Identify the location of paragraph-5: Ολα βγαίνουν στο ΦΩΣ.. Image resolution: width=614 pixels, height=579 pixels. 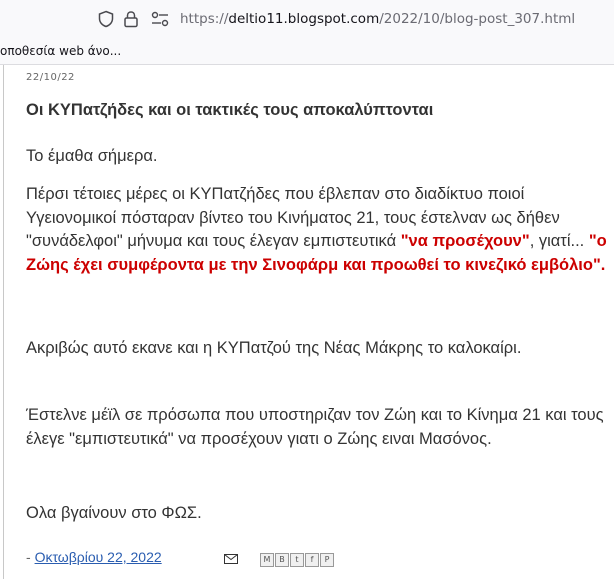
(114, 513).